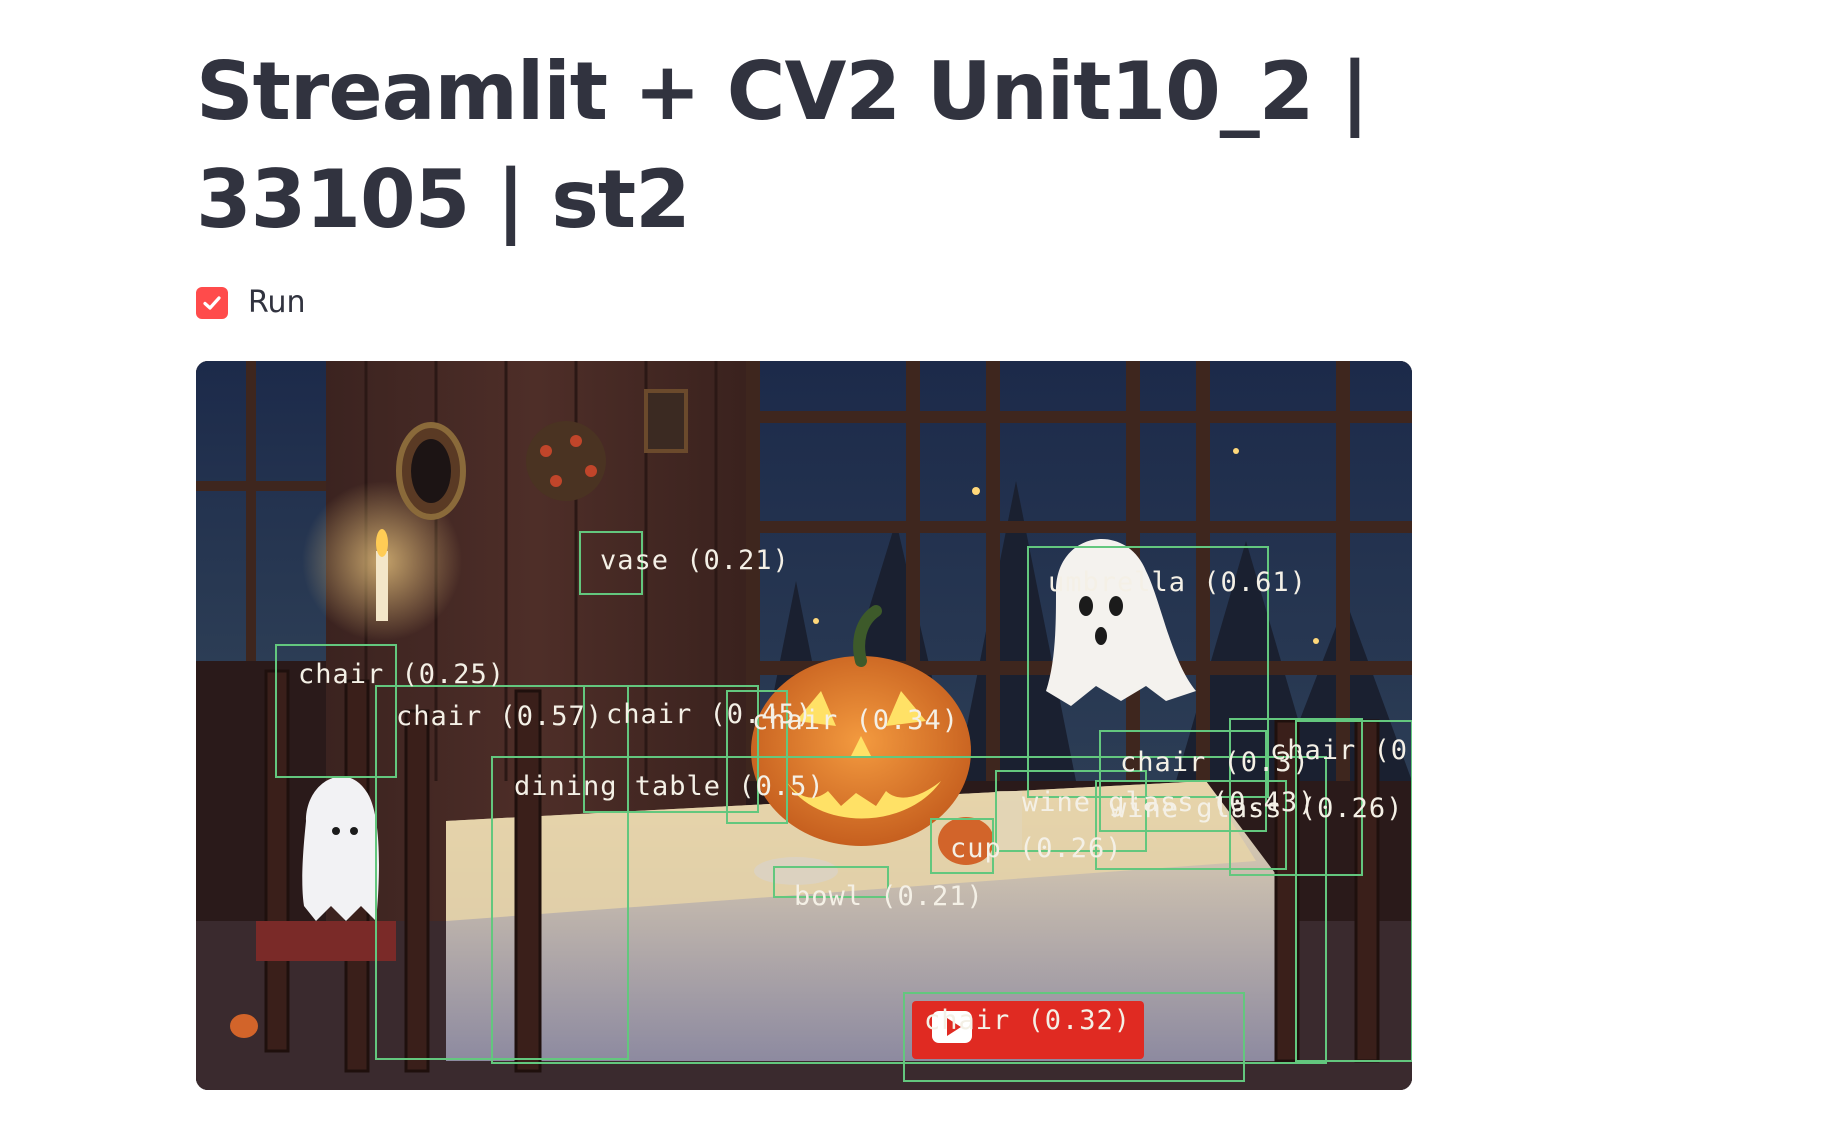 The image size is (1838, 1128). What do you see at coordinates (212, 302) in the screenshot?
I see `checkbox-checked-icon` at bounding box center [212, 302].